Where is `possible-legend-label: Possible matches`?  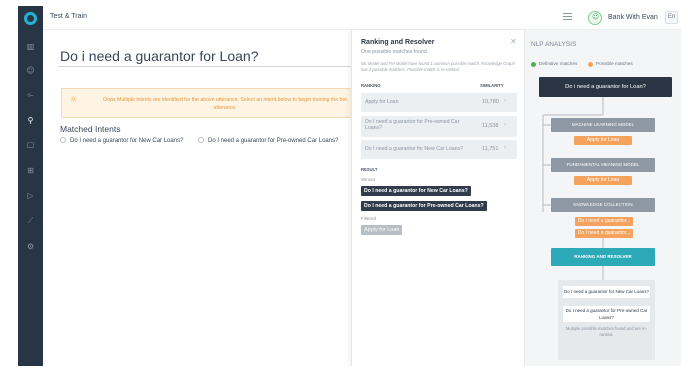 possible-legend-label: Possible matches is located at coordinates (614, 63).